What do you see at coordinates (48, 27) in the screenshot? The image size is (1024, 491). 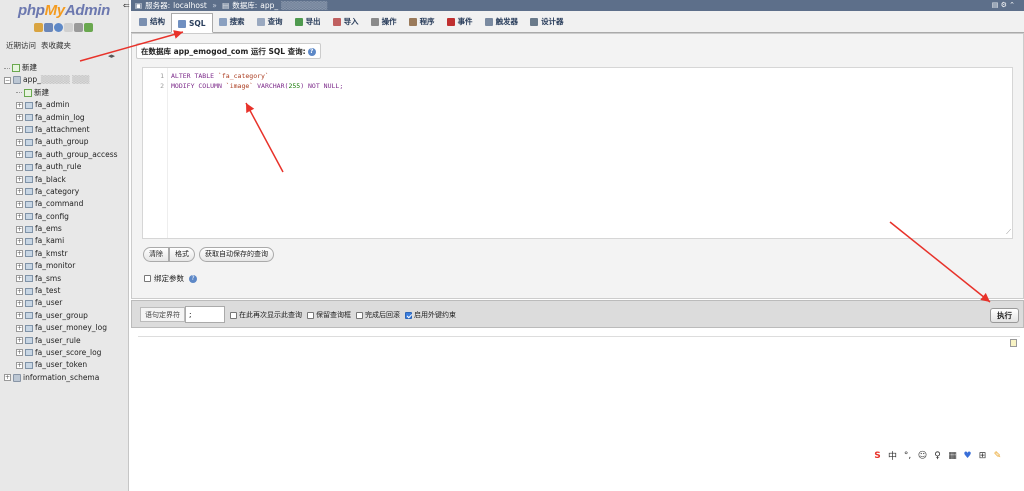 I see `logout-icon` at bounding box center [48, 27].